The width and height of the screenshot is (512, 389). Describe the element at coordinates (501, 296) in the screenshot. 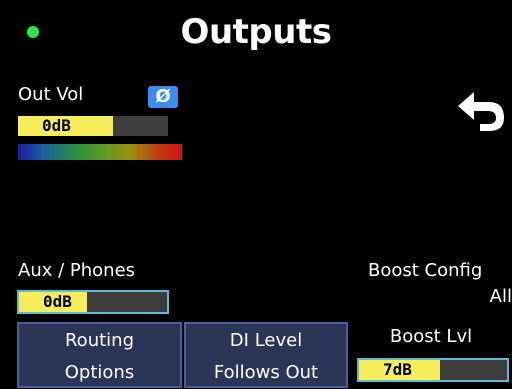

I see `boost-config-value: All` at that location.